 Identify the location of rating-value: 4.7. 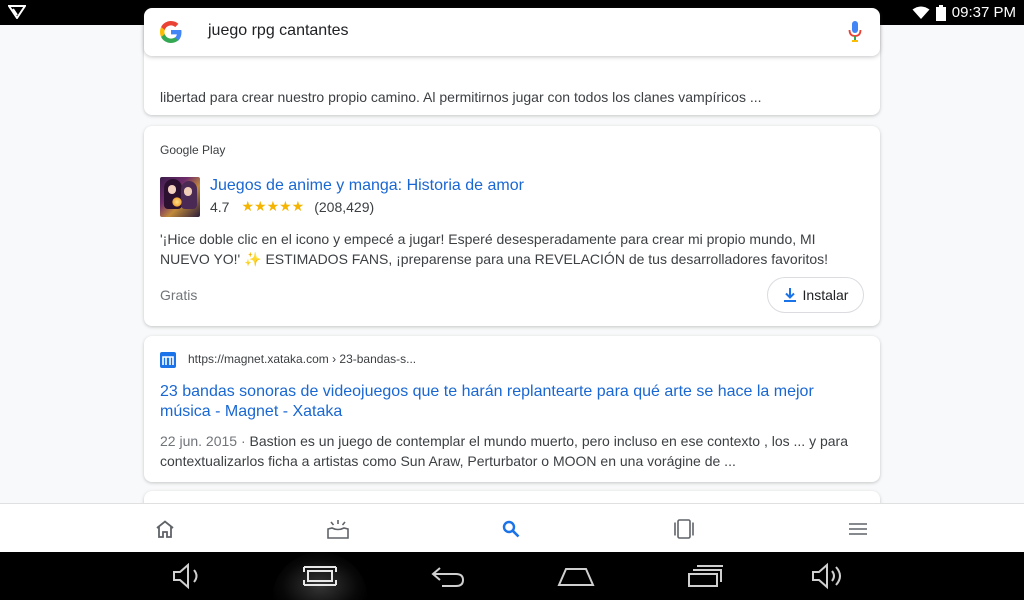
(220, 206).